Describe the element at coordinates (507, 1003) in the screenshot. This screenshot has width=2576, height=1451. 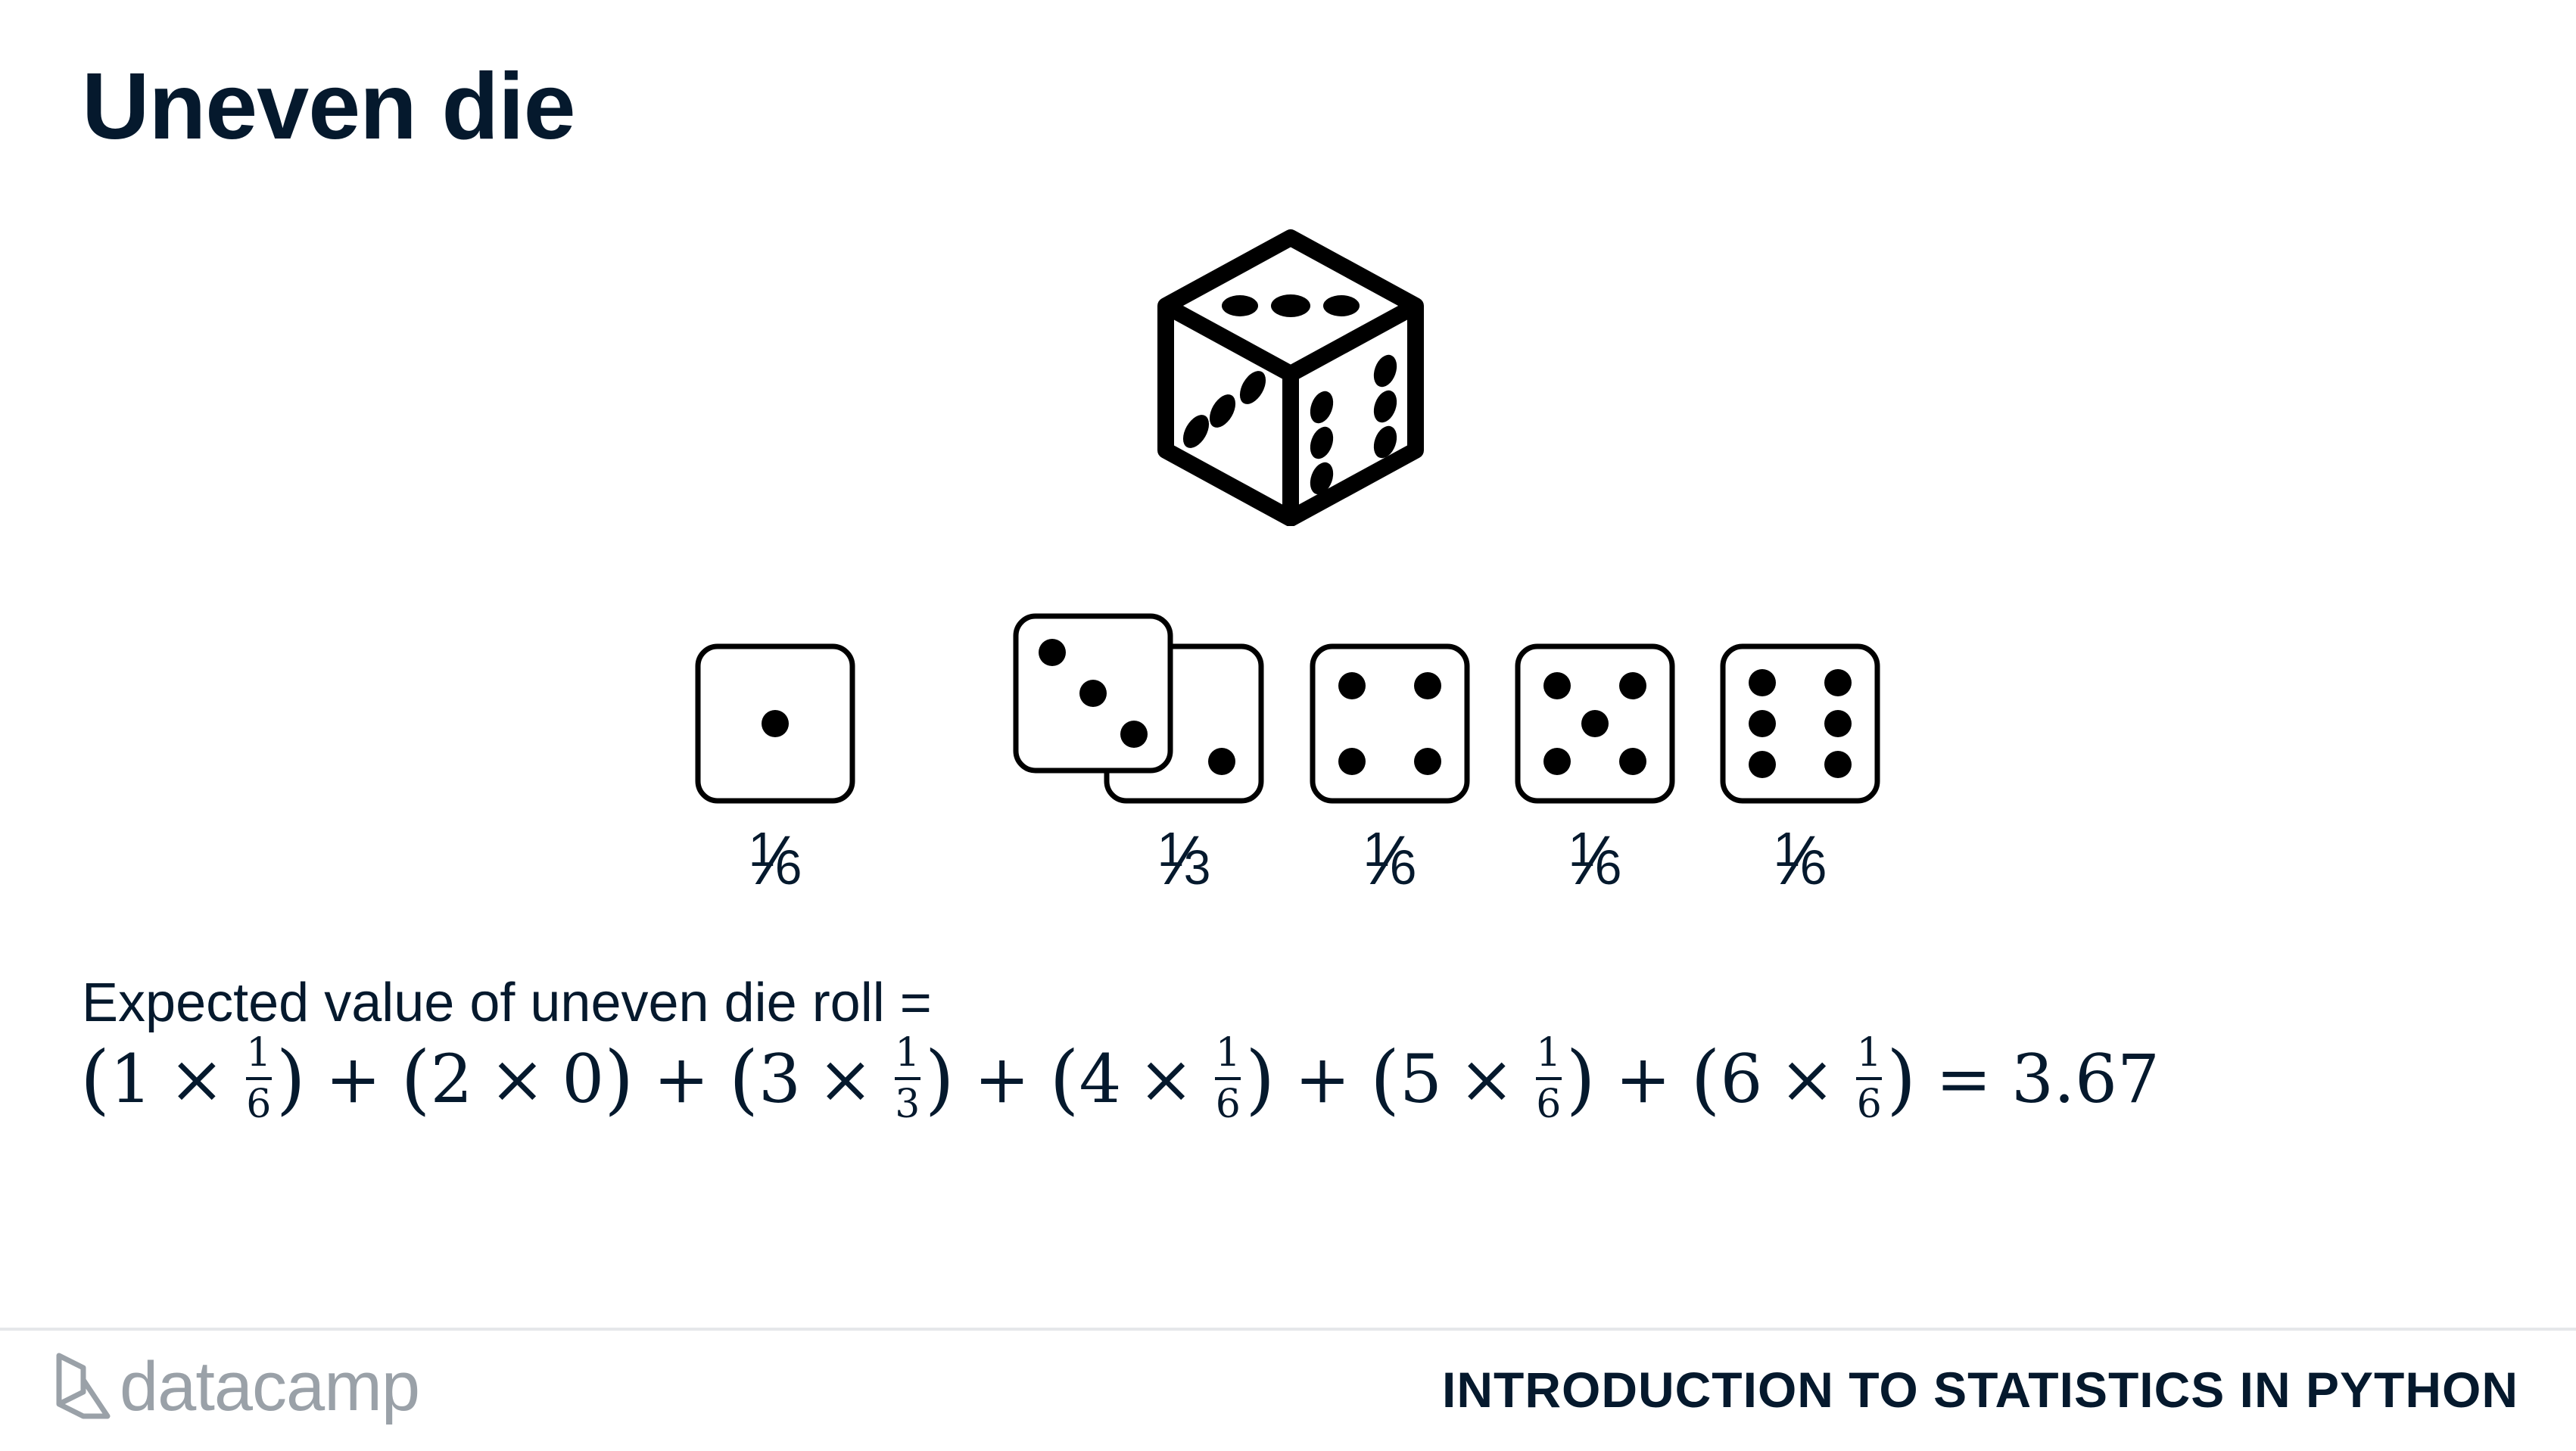
I see `expected-value-label: Expected value of uneven die roll =` at that location.